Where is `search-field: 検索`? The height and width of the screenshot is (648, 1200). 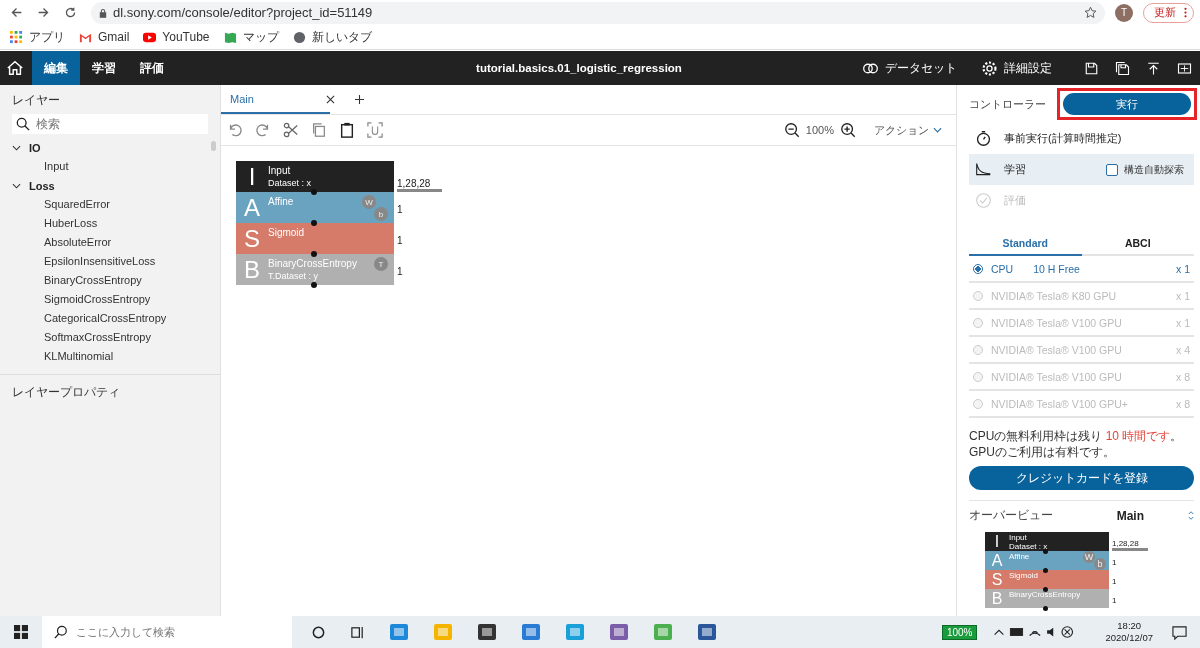 search-field: 検索 is located at coordinates (110, 124).